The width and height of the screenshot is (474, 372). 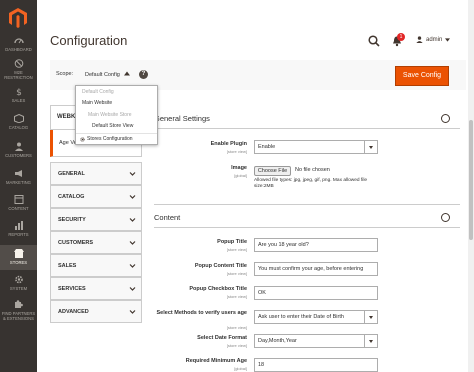 I want to click on bar-chart-icon, so click(x=18, y=225).